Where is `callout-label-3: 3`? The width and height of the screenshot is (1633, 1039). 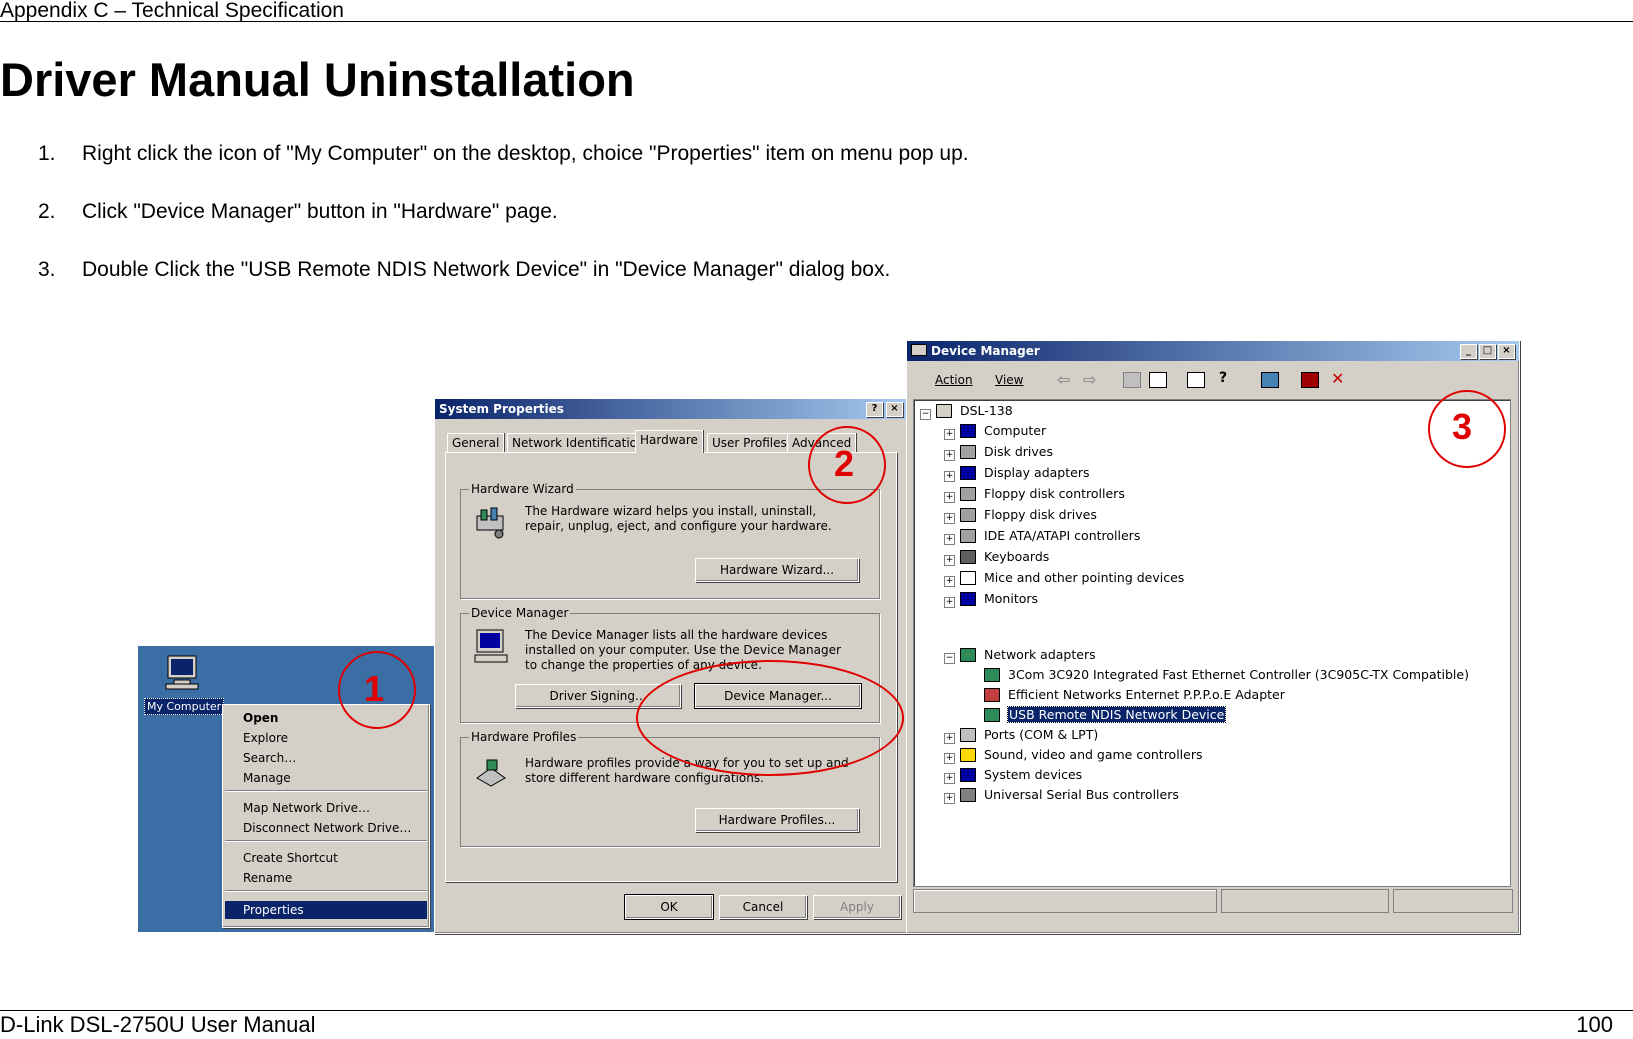 callout-label-3: 3 is located at coordinates (1462, 426).